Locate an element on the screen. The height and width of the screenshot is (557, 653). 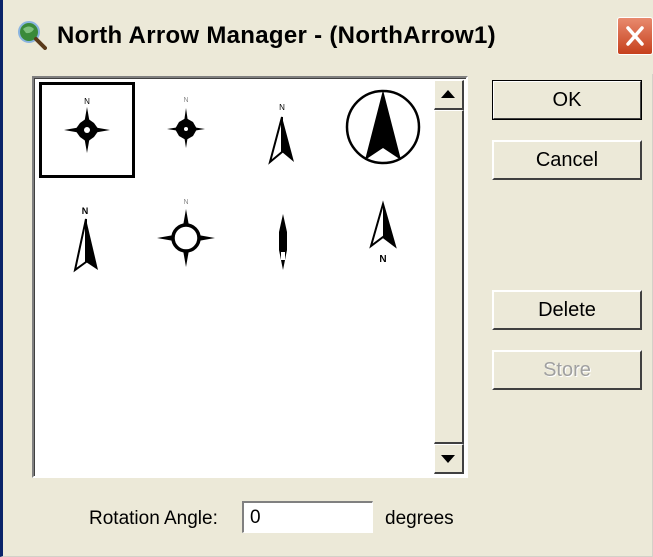
compass-star-arrow-icon: N is located at coordinates (87, 125).